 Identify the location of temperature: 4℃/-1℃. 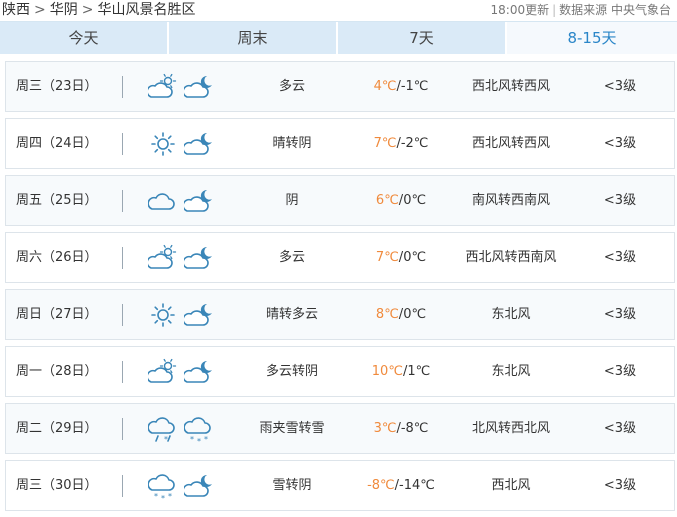
(401, 86).